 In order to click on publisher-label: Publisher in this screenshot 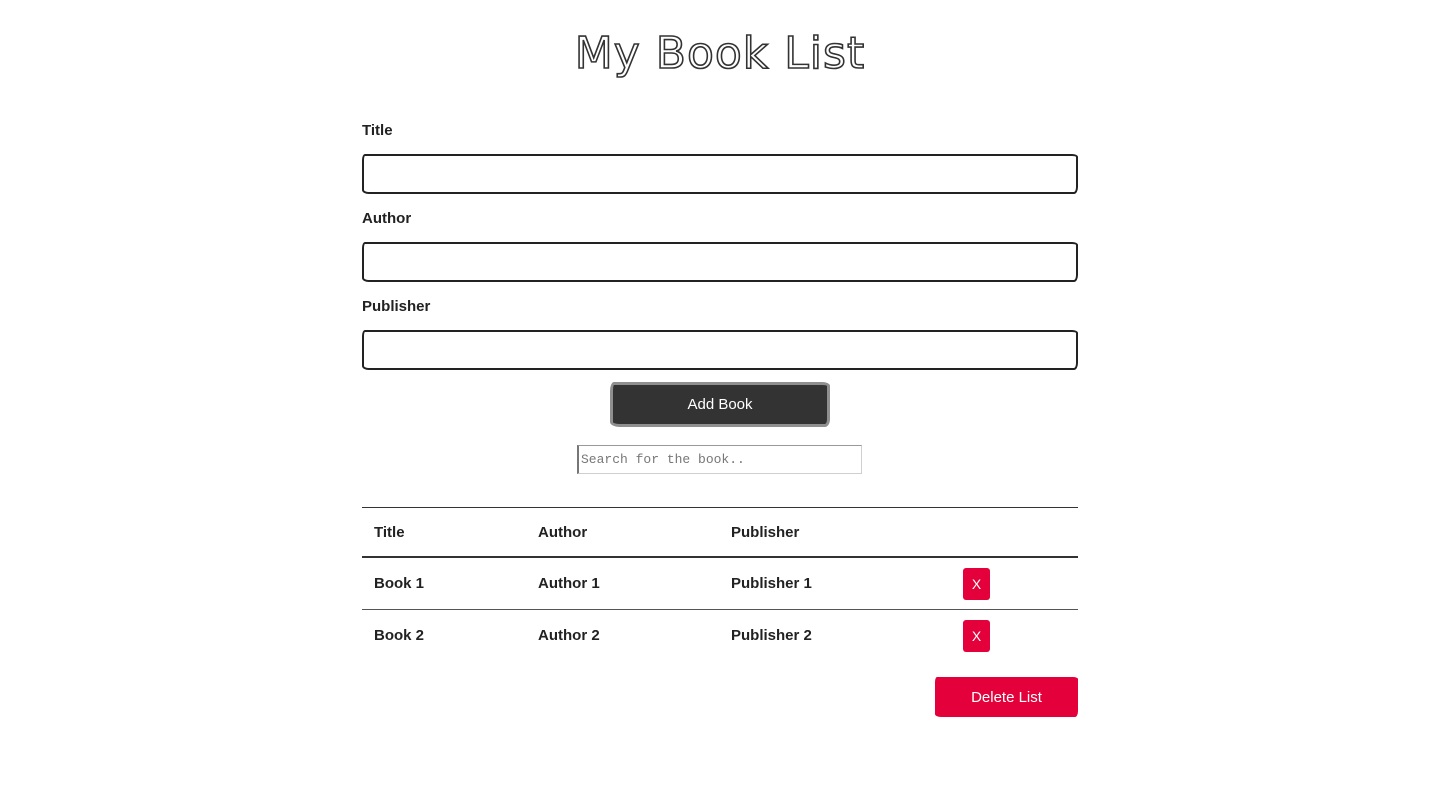, I will do `click(396, 306)`.